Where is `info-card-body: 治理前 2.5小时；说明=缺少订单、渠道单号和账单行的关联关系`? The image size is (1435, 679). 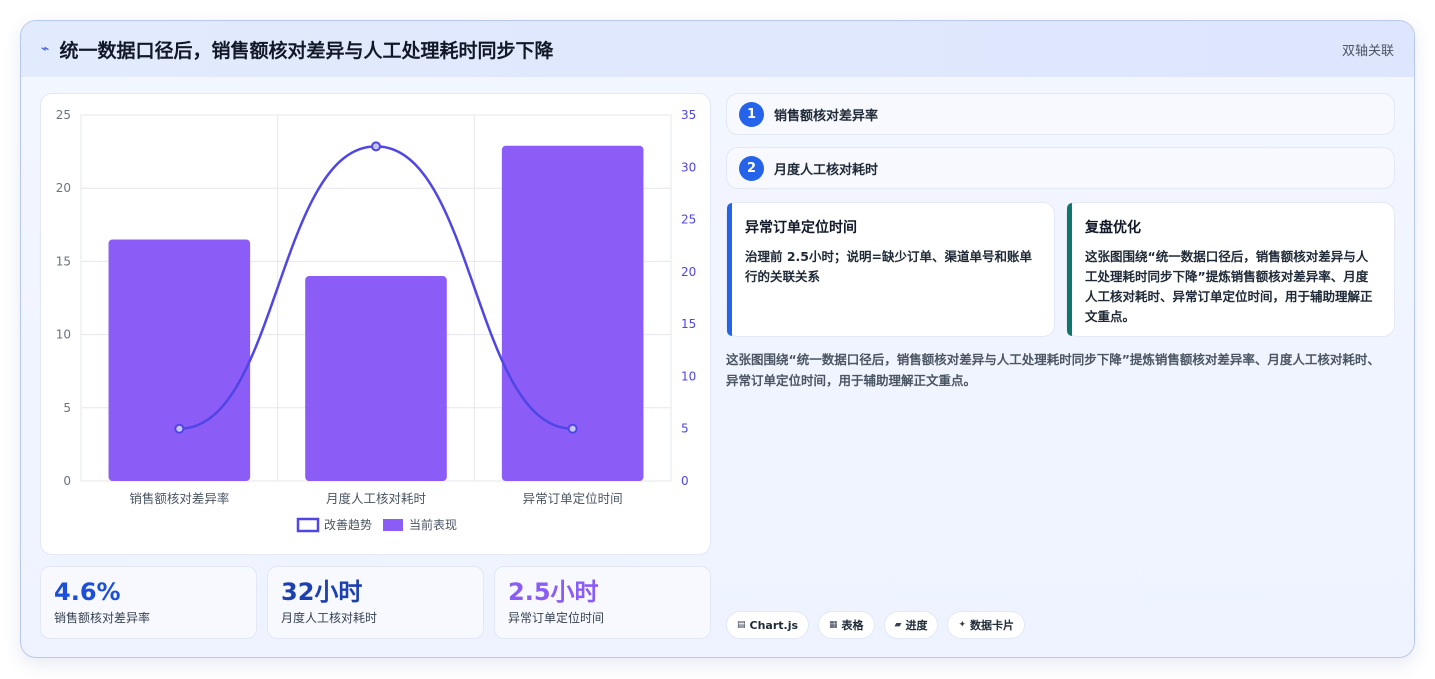 info-card-body: 治理前 2.5小时；说明=缺少订单、渠道单号和账单行的关联关系 is located at coordinates (888, 266).